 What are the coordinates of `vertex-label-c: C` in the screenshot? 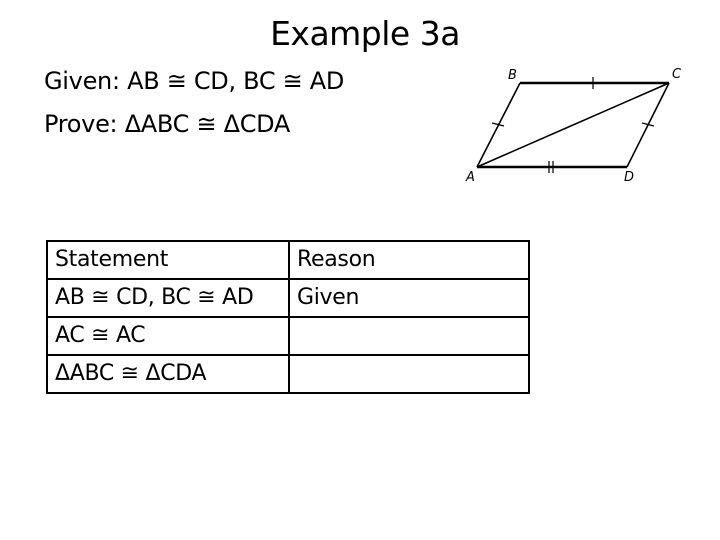 It's located at (677, 74).